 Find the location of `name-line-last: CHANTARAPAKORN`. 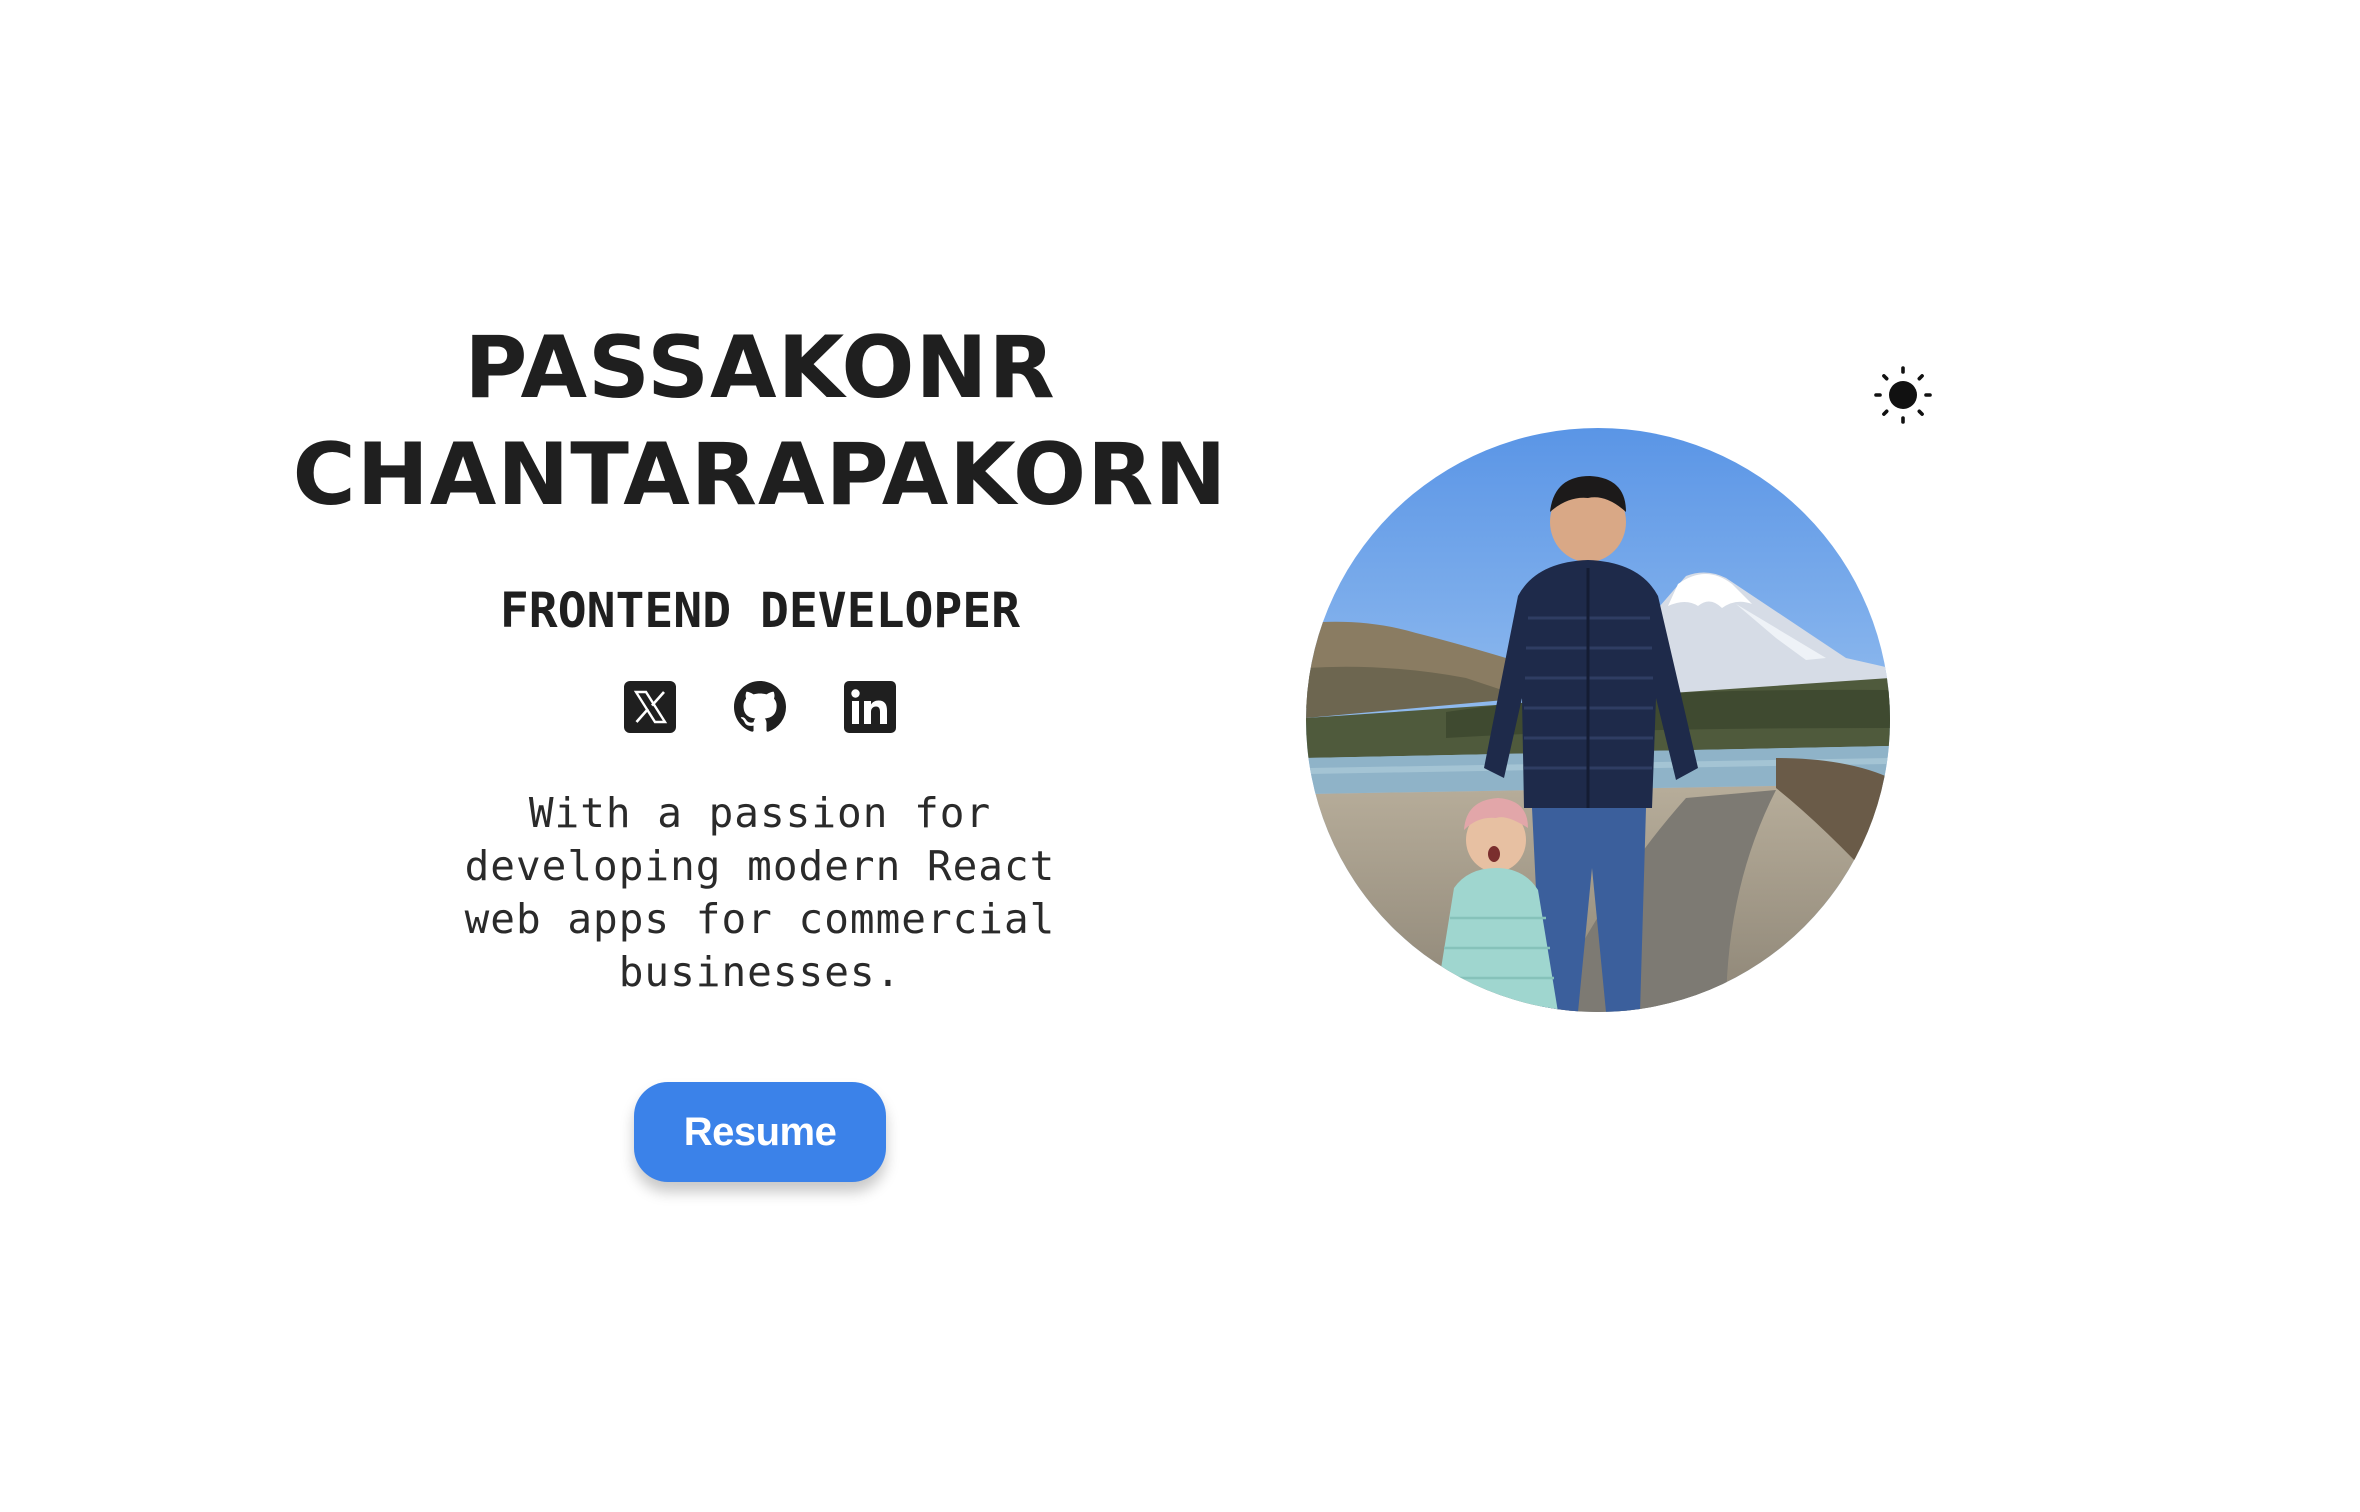

name-line-last: CHANTARAPAKORN is located at coordinates (760, 475).